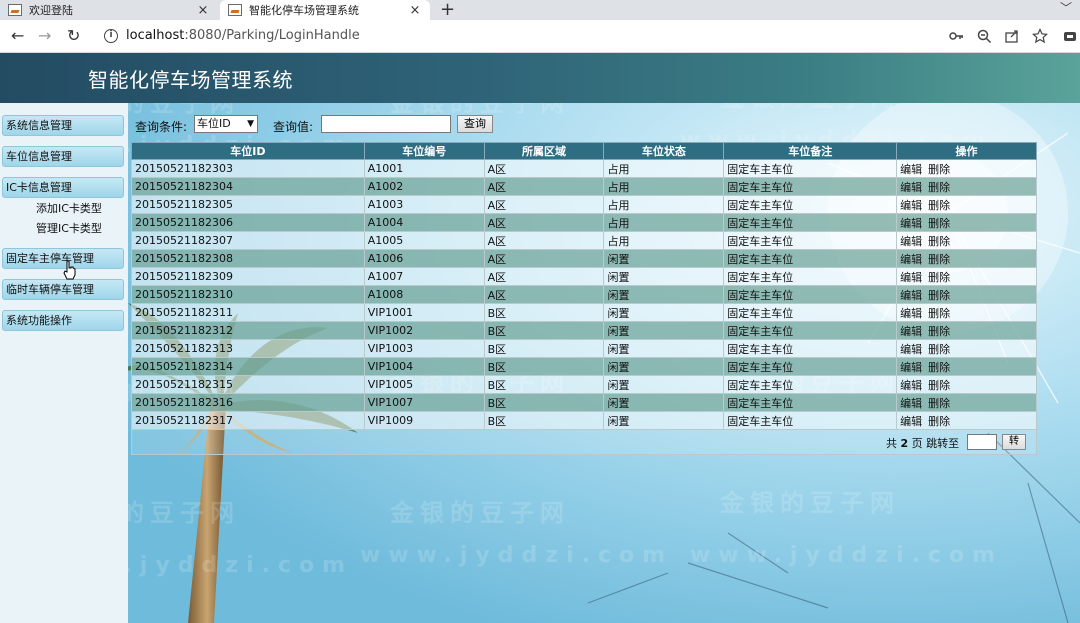 This screenshot has height=623, width=1080. What do you see at coordinates (248, 330) in the screenshot?
I see `cell-space-id: 20150521182312` at bounding box center [248, 330].